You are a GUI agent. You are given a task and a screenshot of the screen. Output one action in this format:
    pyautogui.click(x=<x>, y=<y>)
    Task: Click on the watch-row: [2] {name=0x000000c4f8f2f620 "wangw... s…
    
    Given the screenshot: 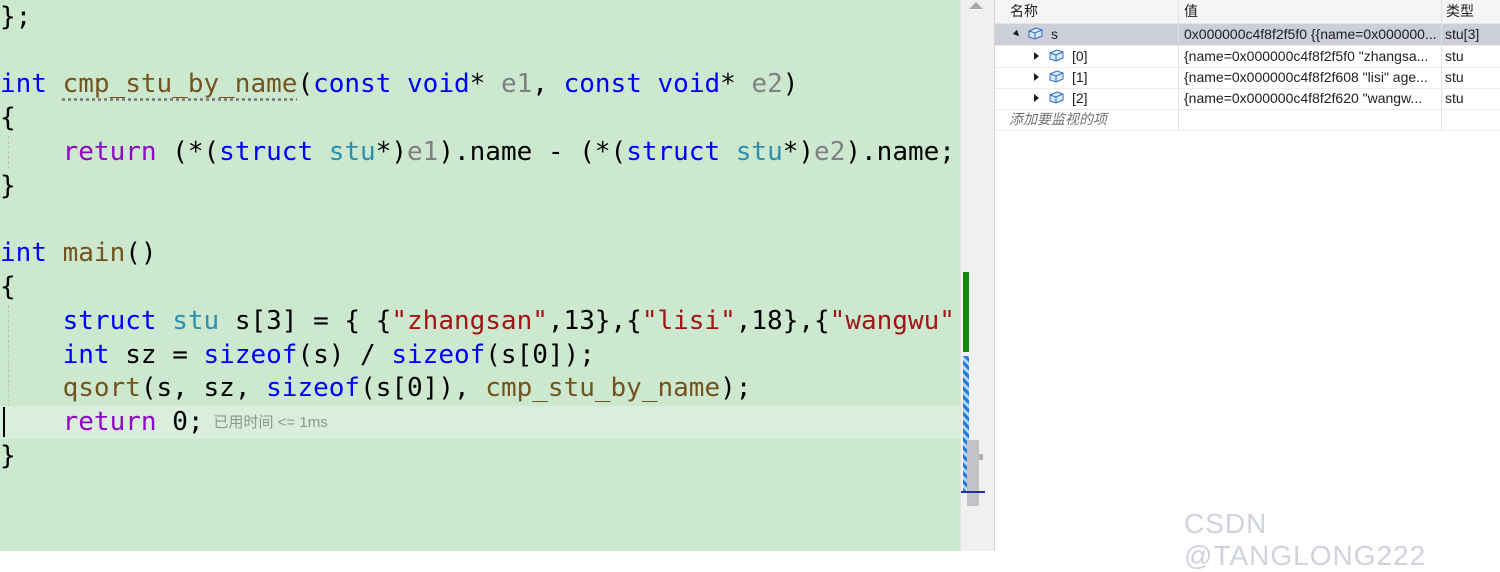 What is the action you would take?
    pyautogui.click(x=1247, y=99)
    